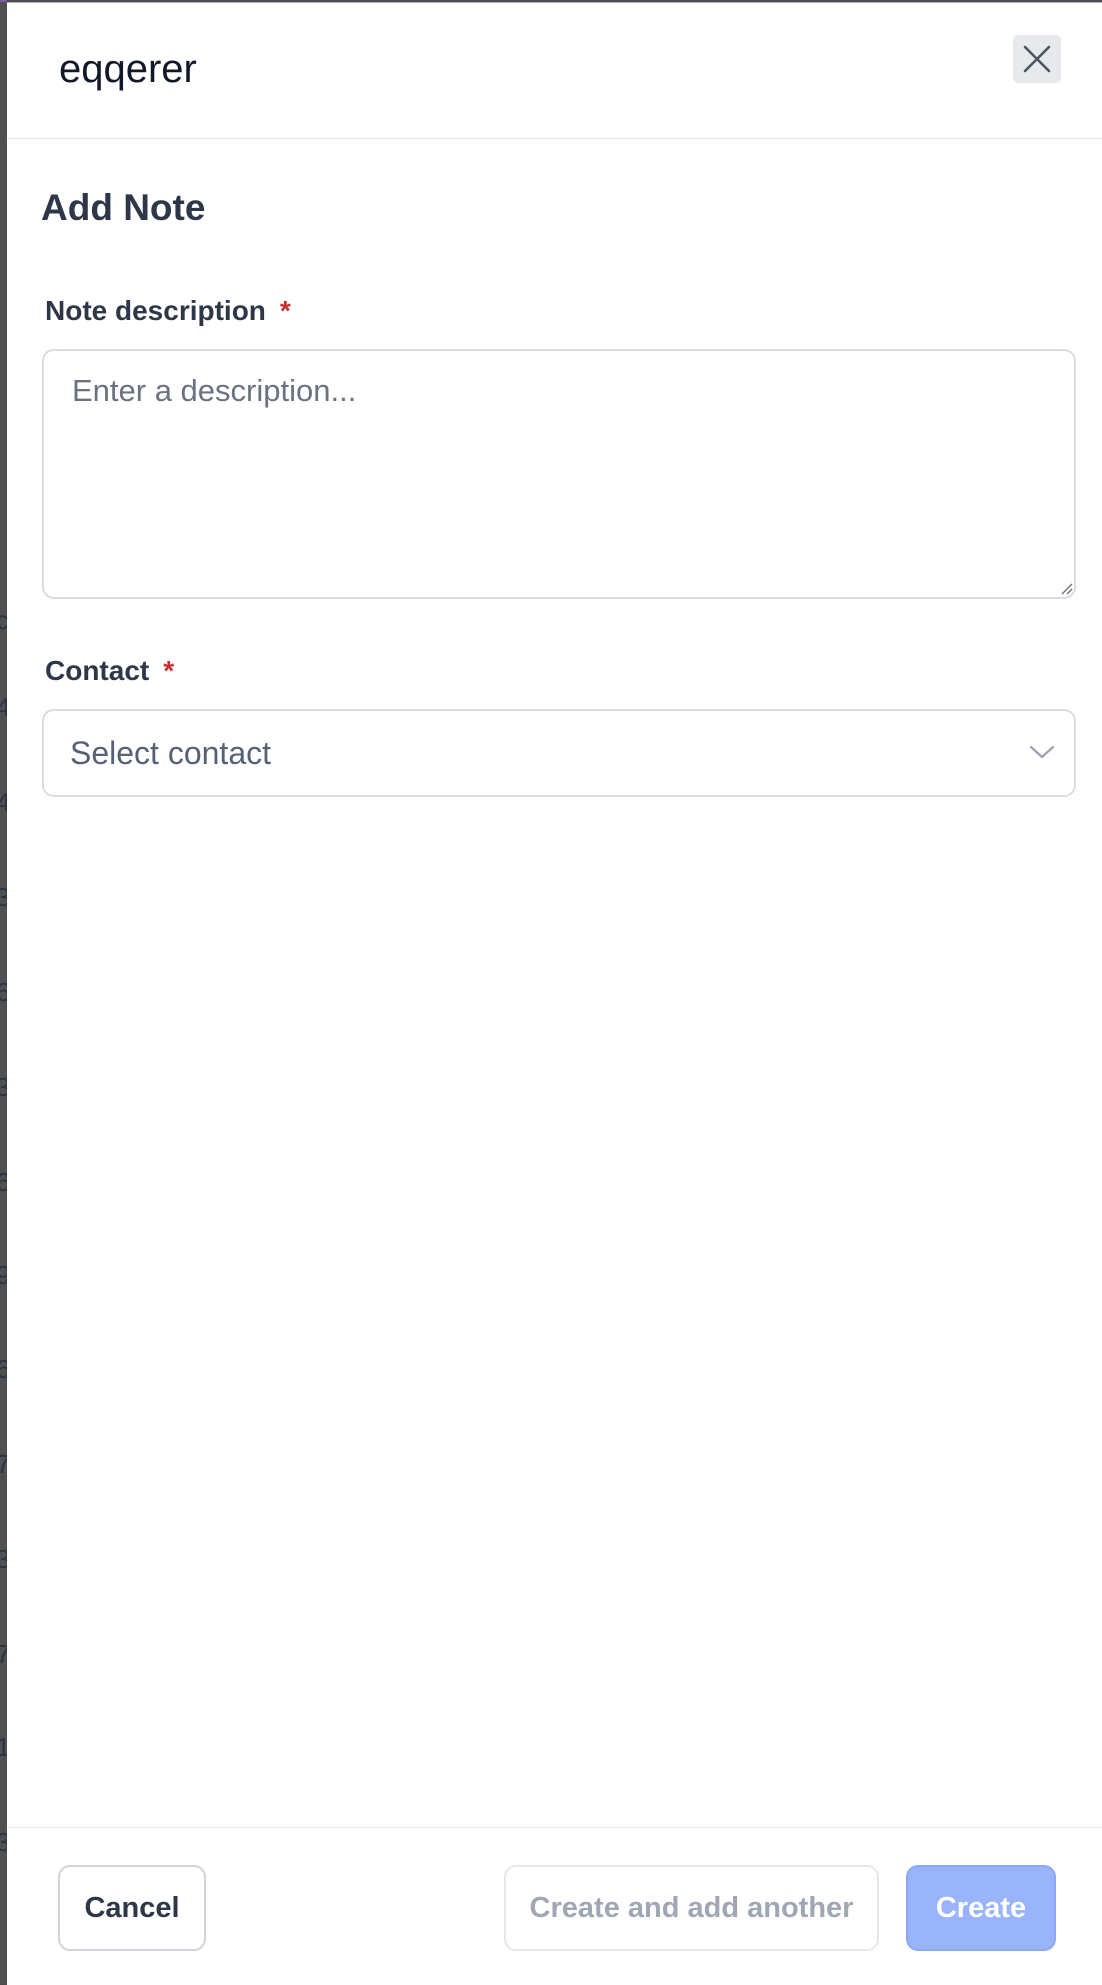  Describe the element at coordinates (554, 71) in the screenshot. I see `drawer-header: eqqerer` at that location.